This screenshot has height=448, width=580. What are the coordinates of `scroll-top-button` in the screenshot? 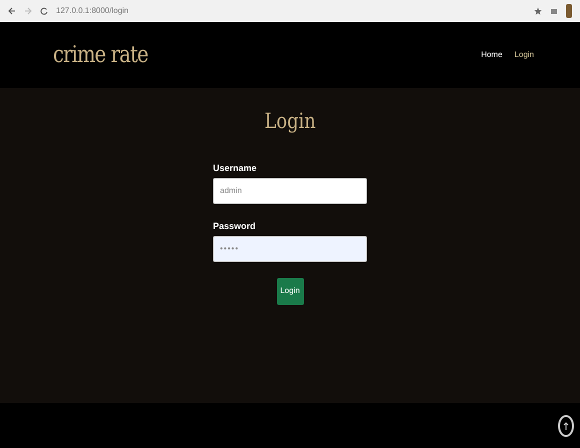 It's located at (566, 425).